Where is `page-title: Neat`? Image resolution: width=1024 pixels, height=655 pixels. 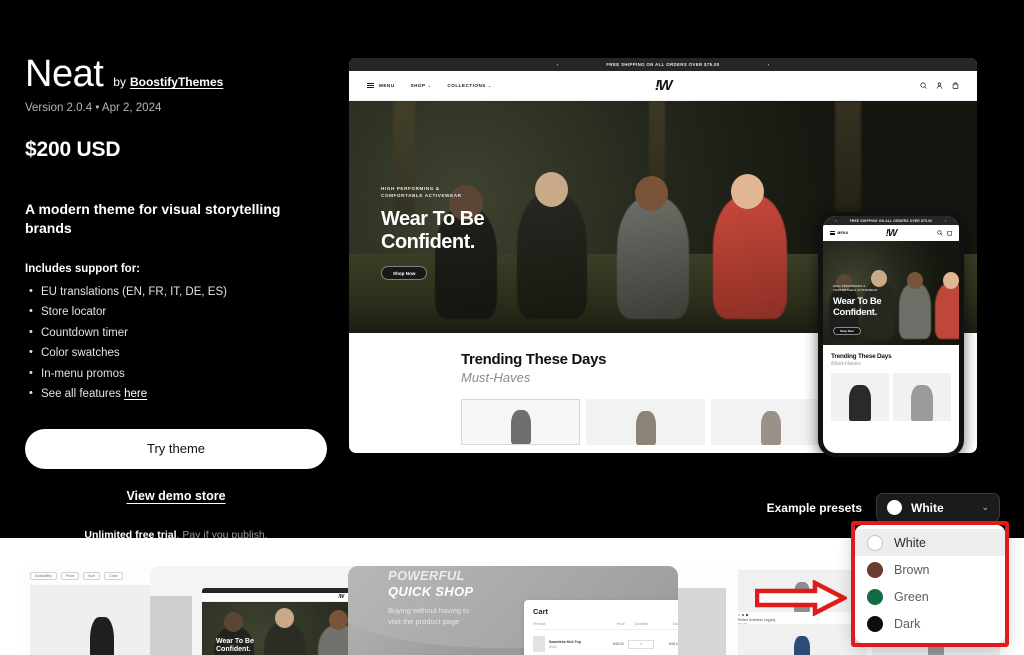 page-title: Neat is located at coordinates (64, 74).